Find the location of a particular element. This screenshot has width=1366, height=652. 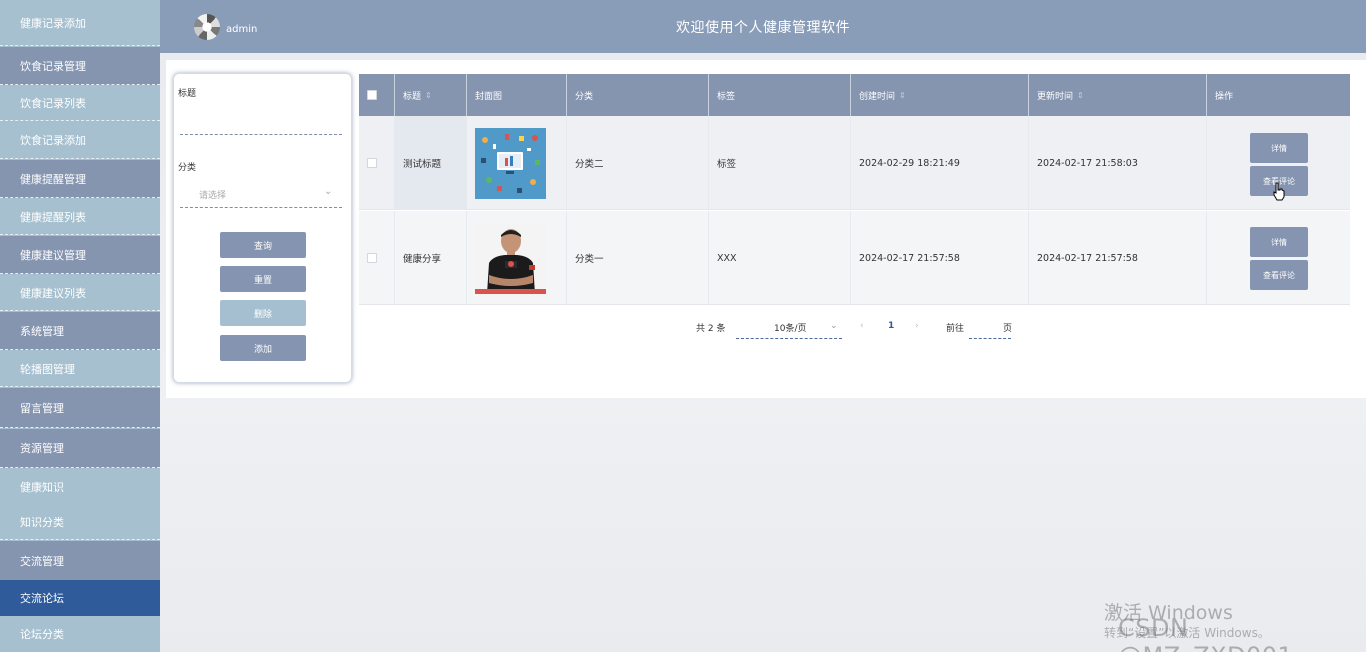

sidebar-item-reminder-management: 健康提醒管理 is located at coordinates (80, 179).